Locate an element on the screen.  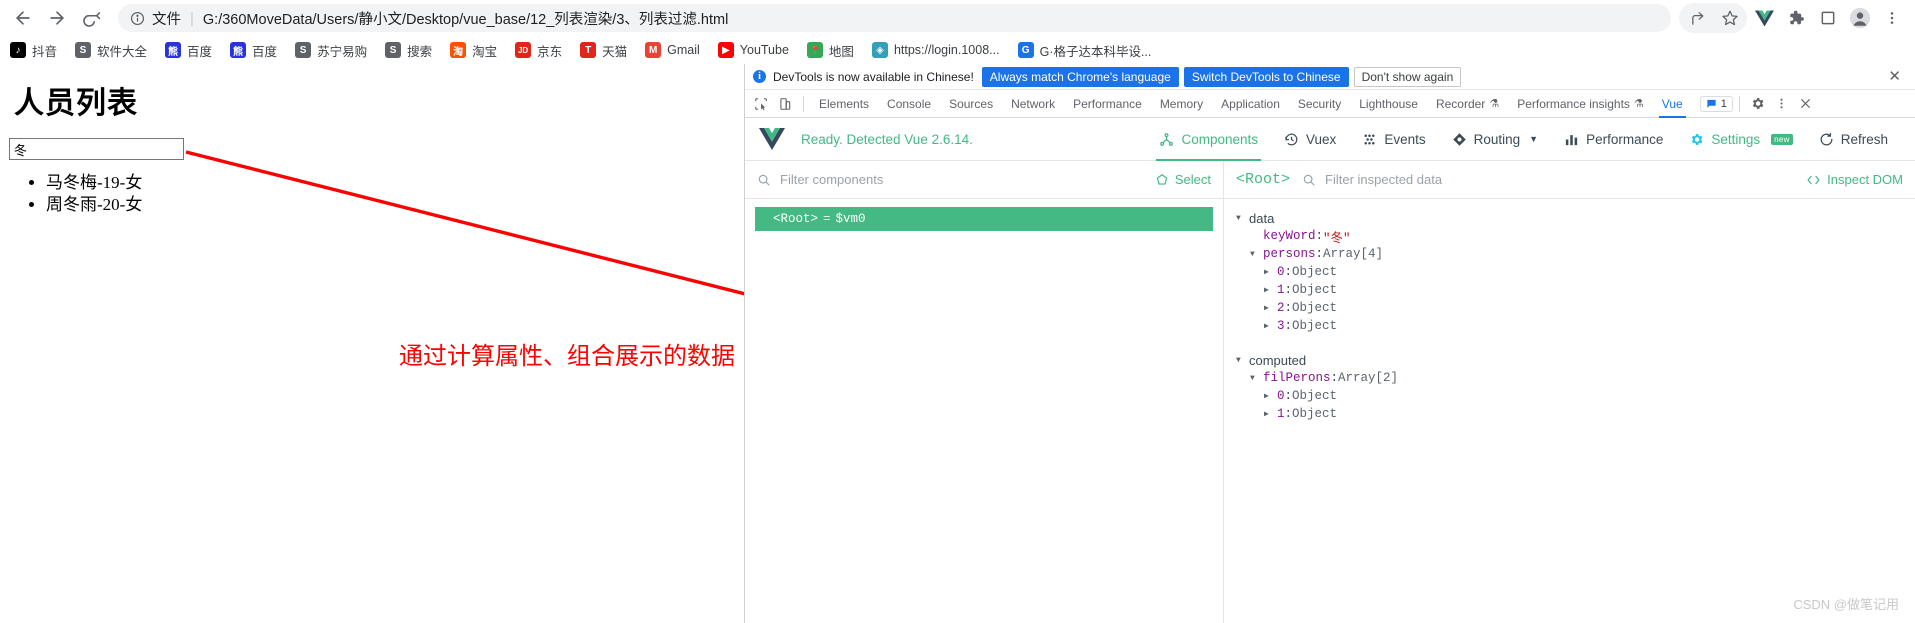
info-circle-icon is located at coordinates (137, 18).